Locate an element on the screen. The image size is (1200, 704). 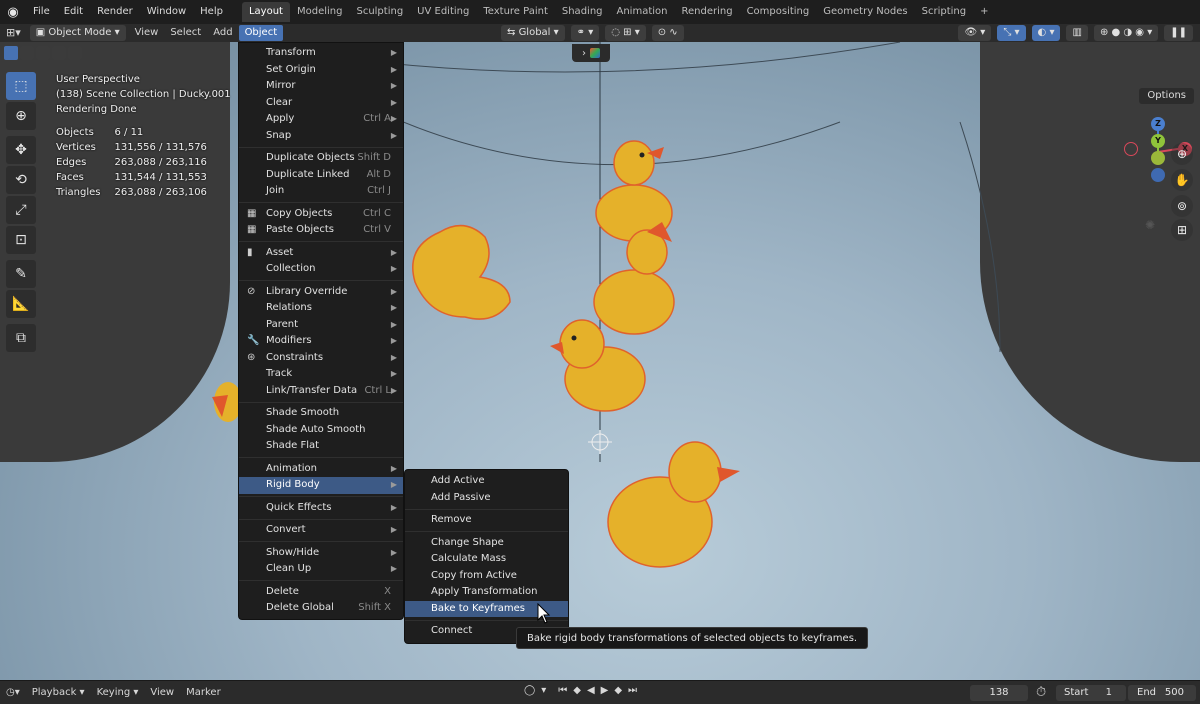
select-subtract-icon is located at coordinates (43, 53).